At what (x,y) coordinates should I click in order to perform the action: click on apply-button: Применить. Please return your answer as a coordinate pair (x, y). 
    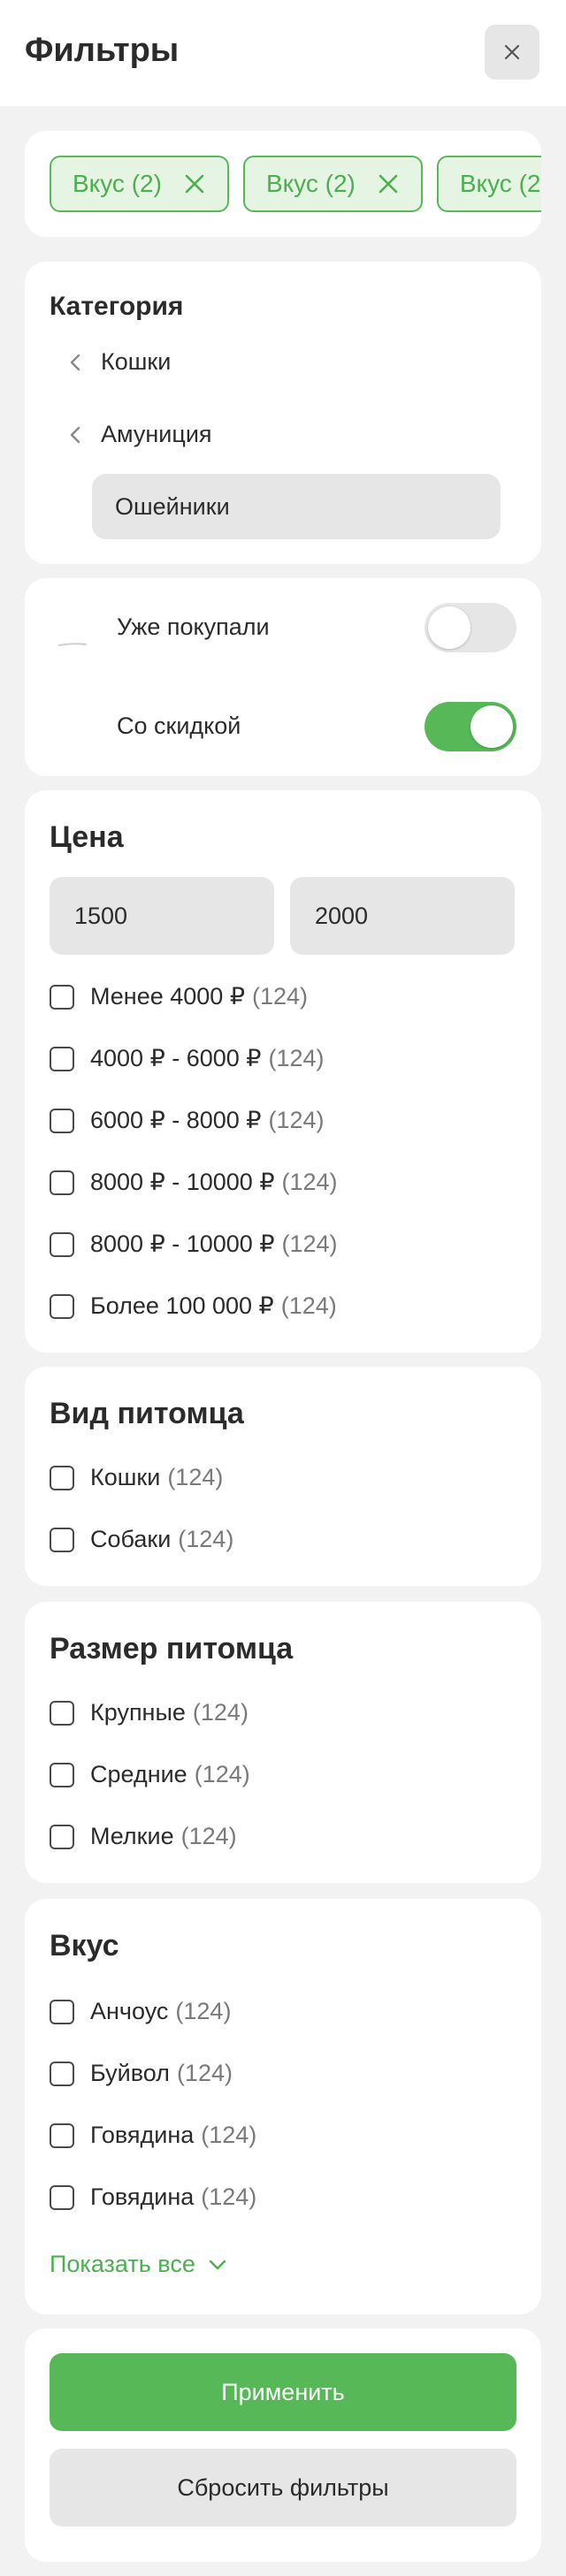
    Looking at the image, I should click on (283, 2392).